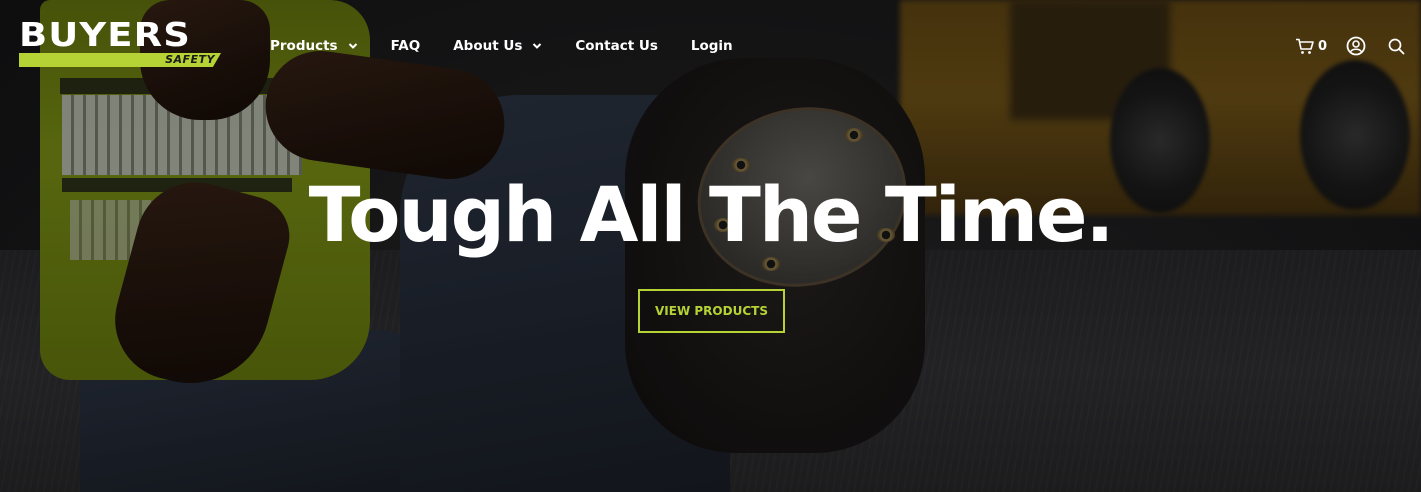 Image resolution: width=1421 pixels, height=492 pixels. I want to click on nav-item-label: Login, so click(711, 46).